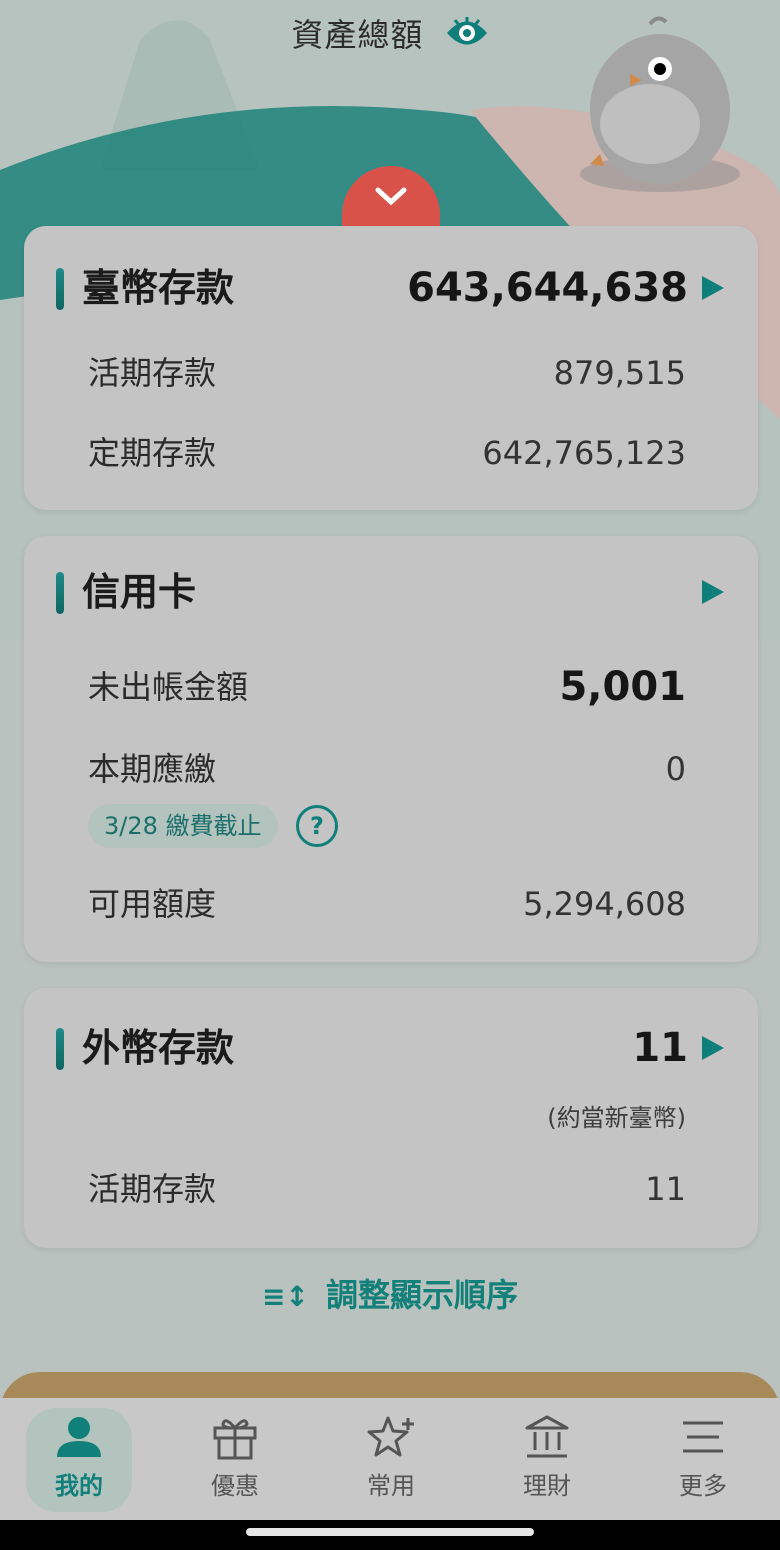 The width and height of the screenshot is (780, 1550). What do you see at coordinates (665, 1189) in the screenshot?
I see `row-value: 11` at bounding box center [665, 1189].